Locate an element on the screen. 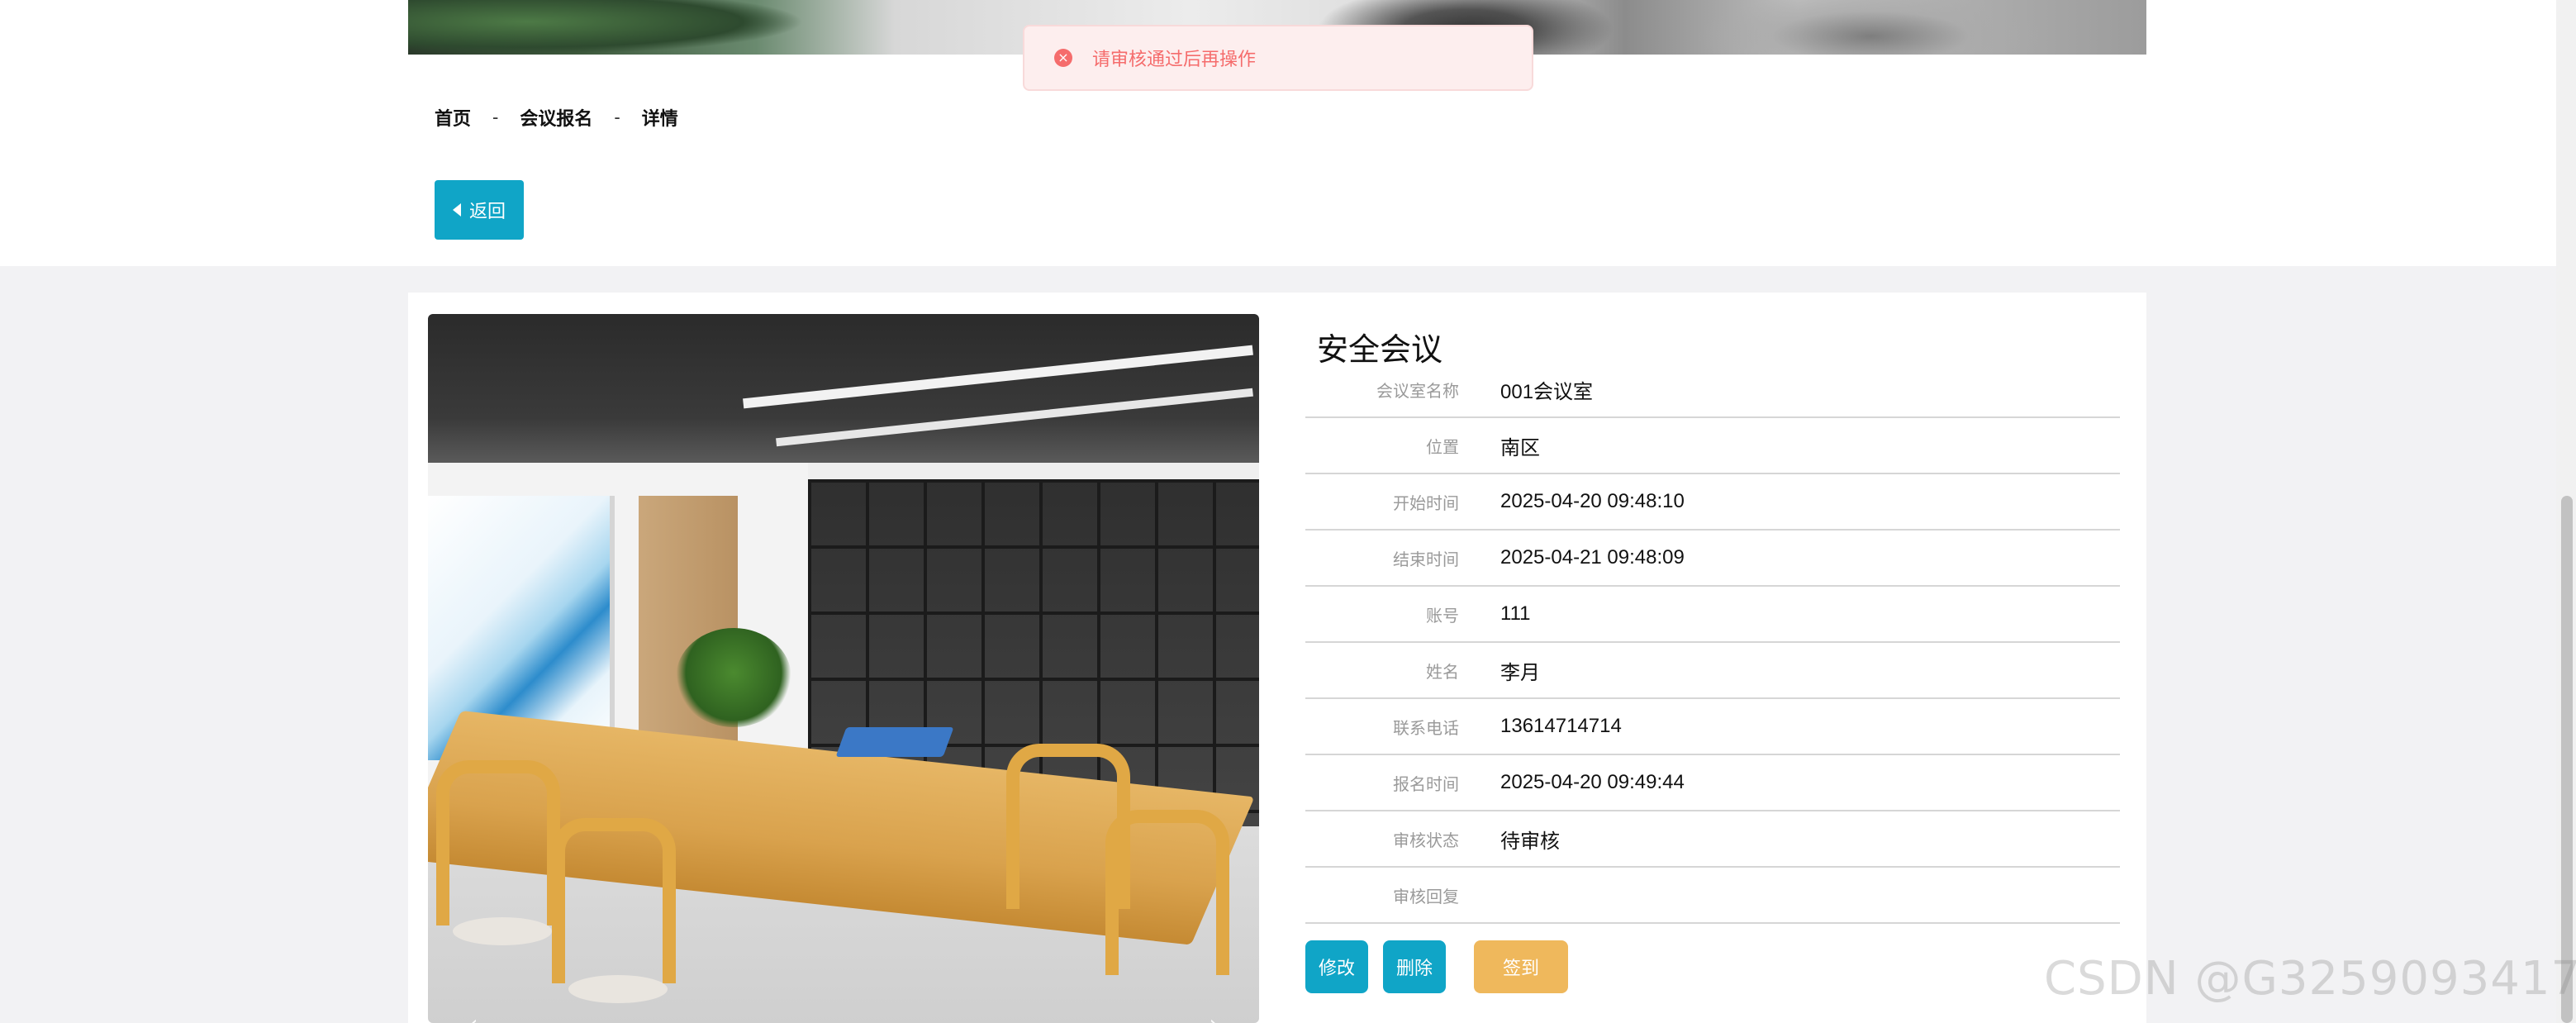 The image size is (2576, 1023). breadcrumb-home: 首页 is located at coordinates (453, 117).